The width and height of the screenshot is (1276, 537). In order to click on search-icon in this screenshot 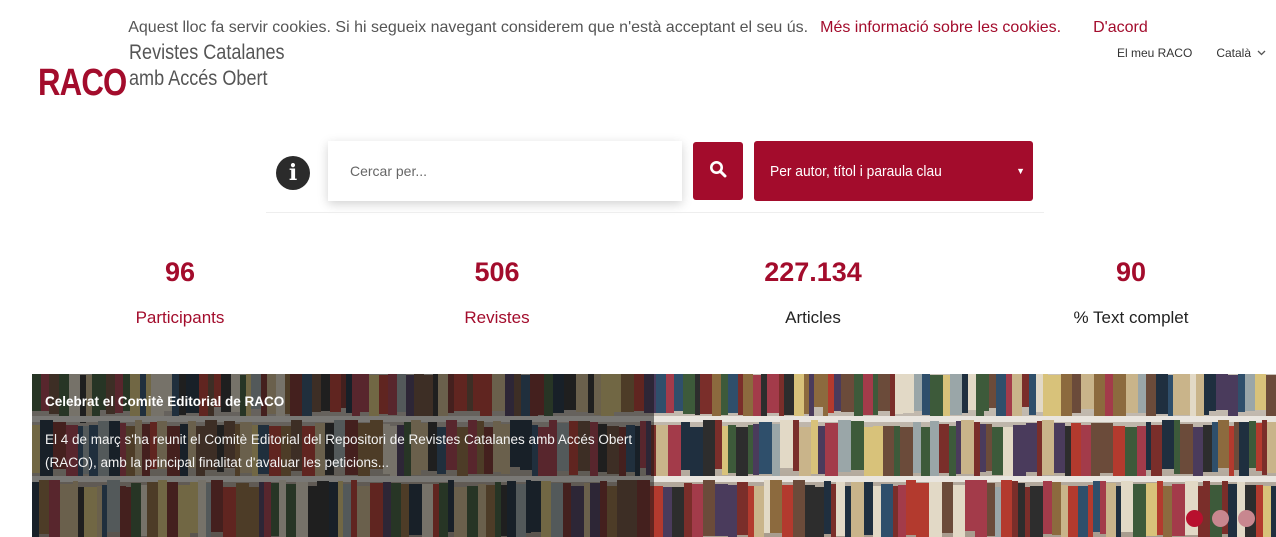, I will do `click(718, 171)`.